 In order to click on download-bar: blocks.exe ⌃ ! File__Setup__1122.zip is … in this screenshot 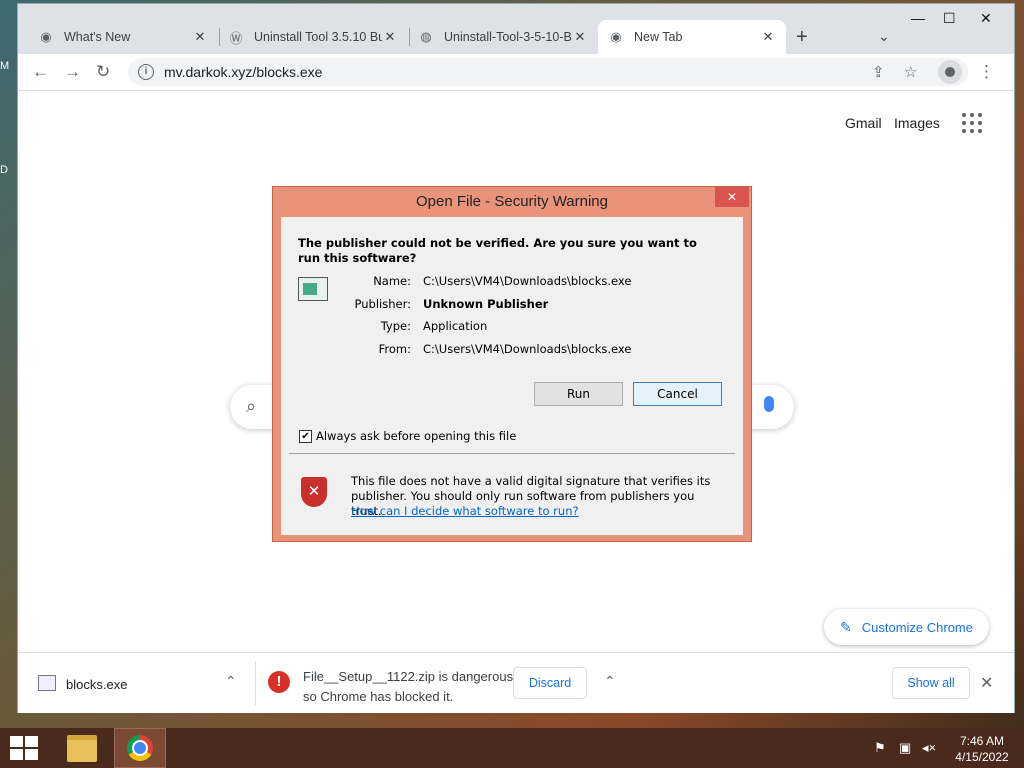, I will do `click(516, 682)`.